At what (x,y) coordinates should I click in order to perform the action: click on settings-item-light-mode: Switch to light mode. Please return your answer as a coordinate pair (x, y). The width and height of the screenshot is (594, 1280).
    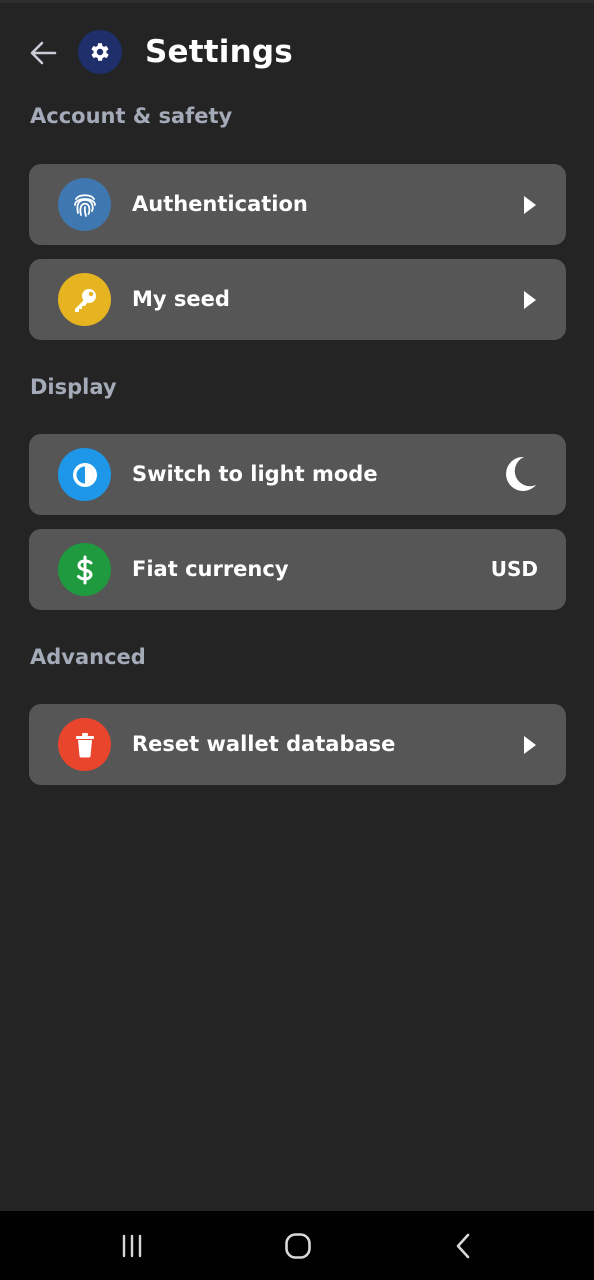
    Looking at the image, I should click on (297, 474).